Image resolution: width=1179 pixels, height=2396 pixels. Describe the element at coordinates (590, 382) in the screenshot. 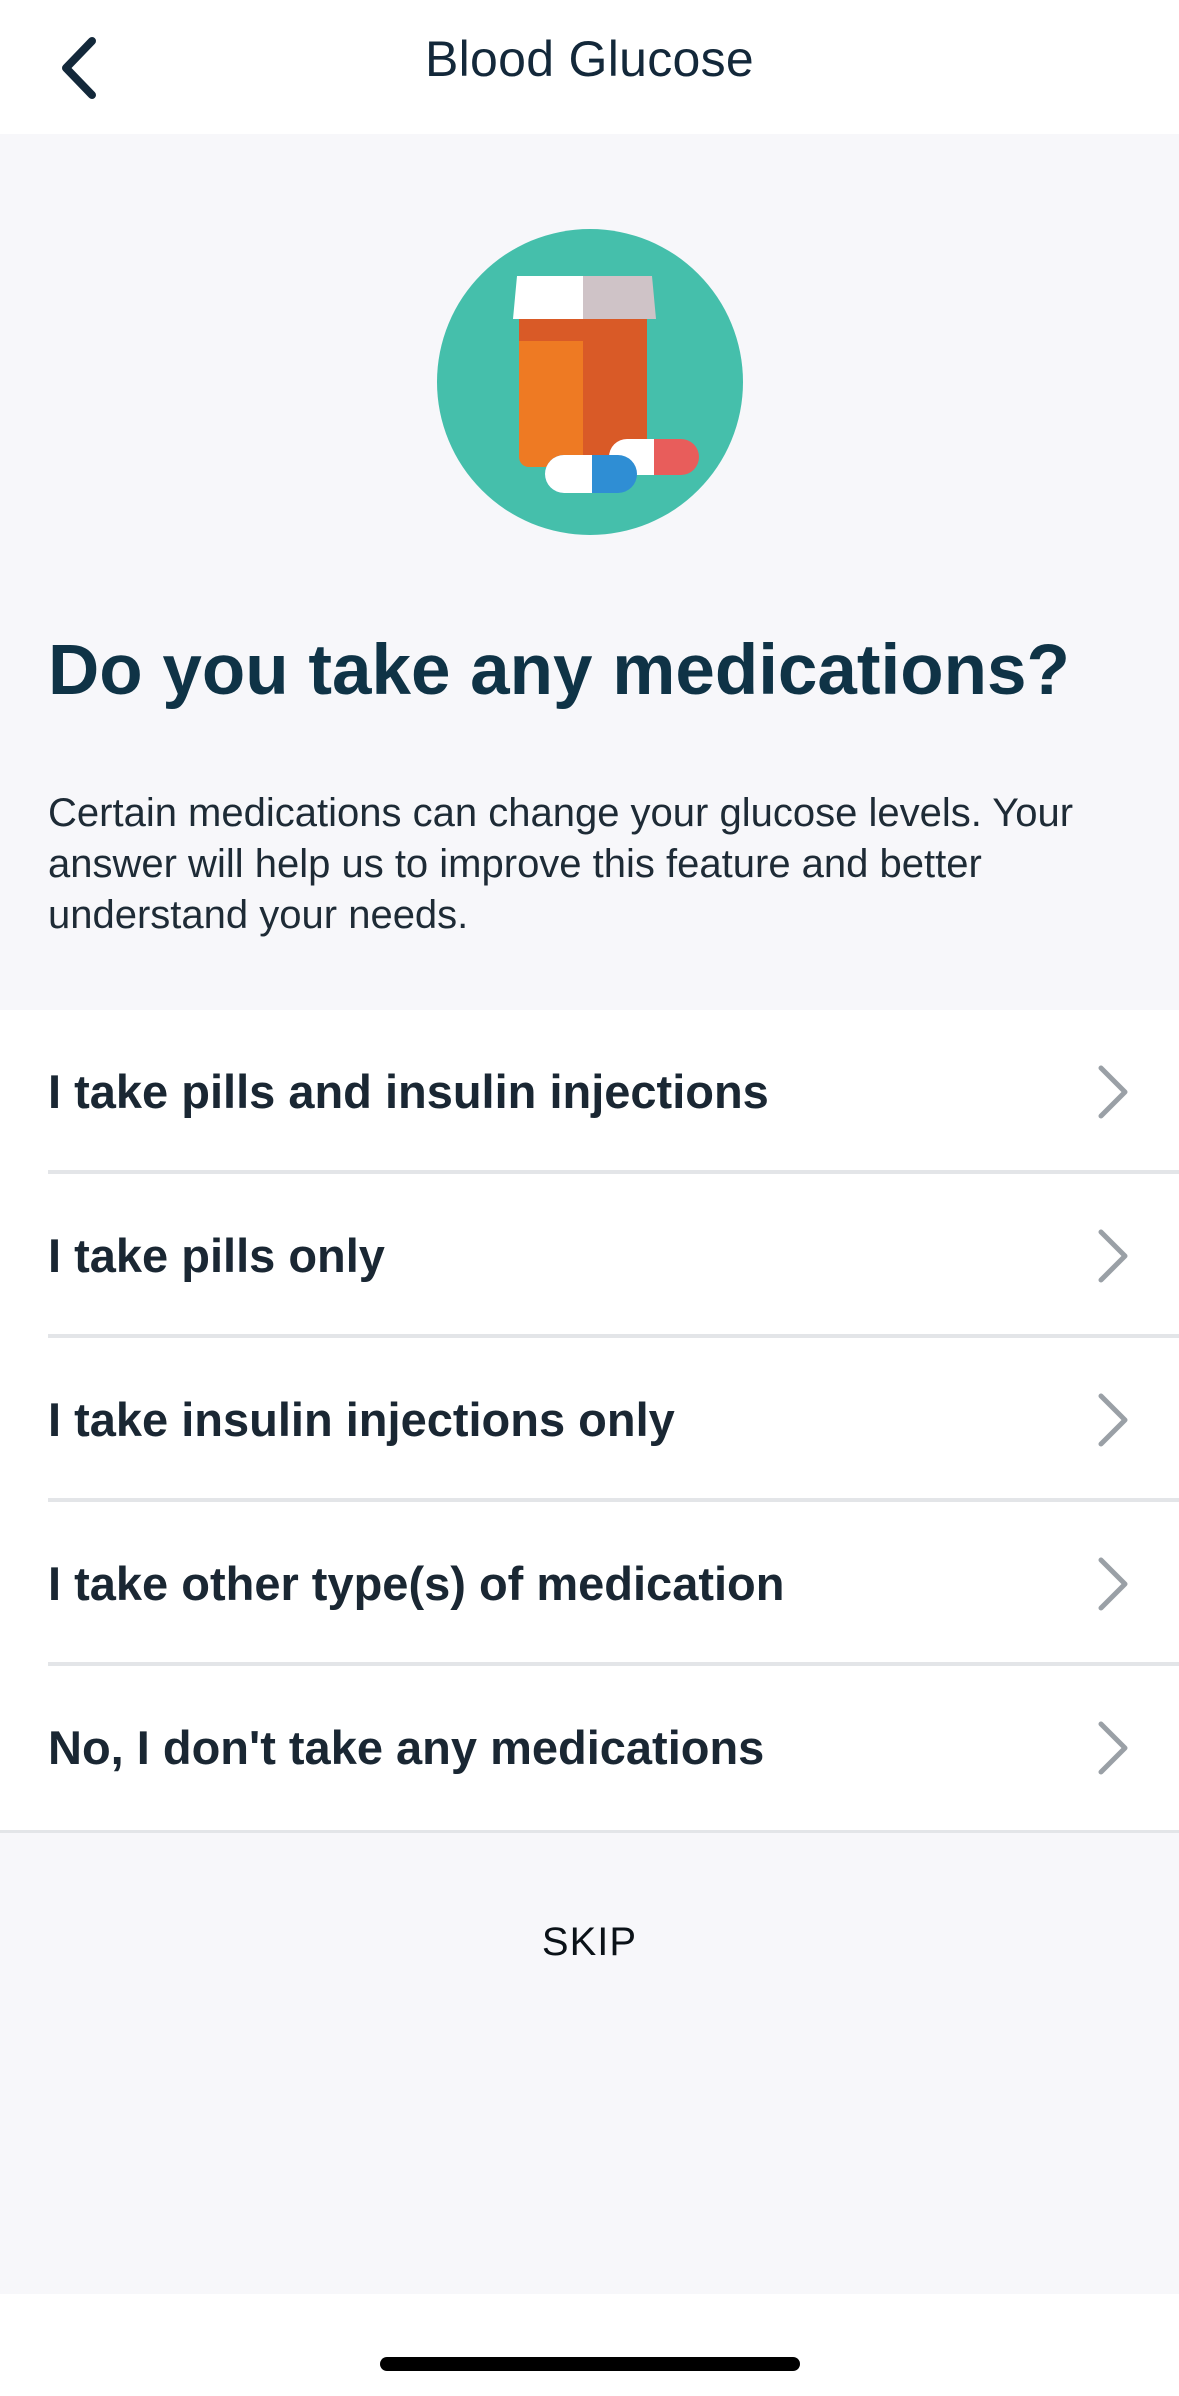

I see `medication-bottle-icon` at that location.